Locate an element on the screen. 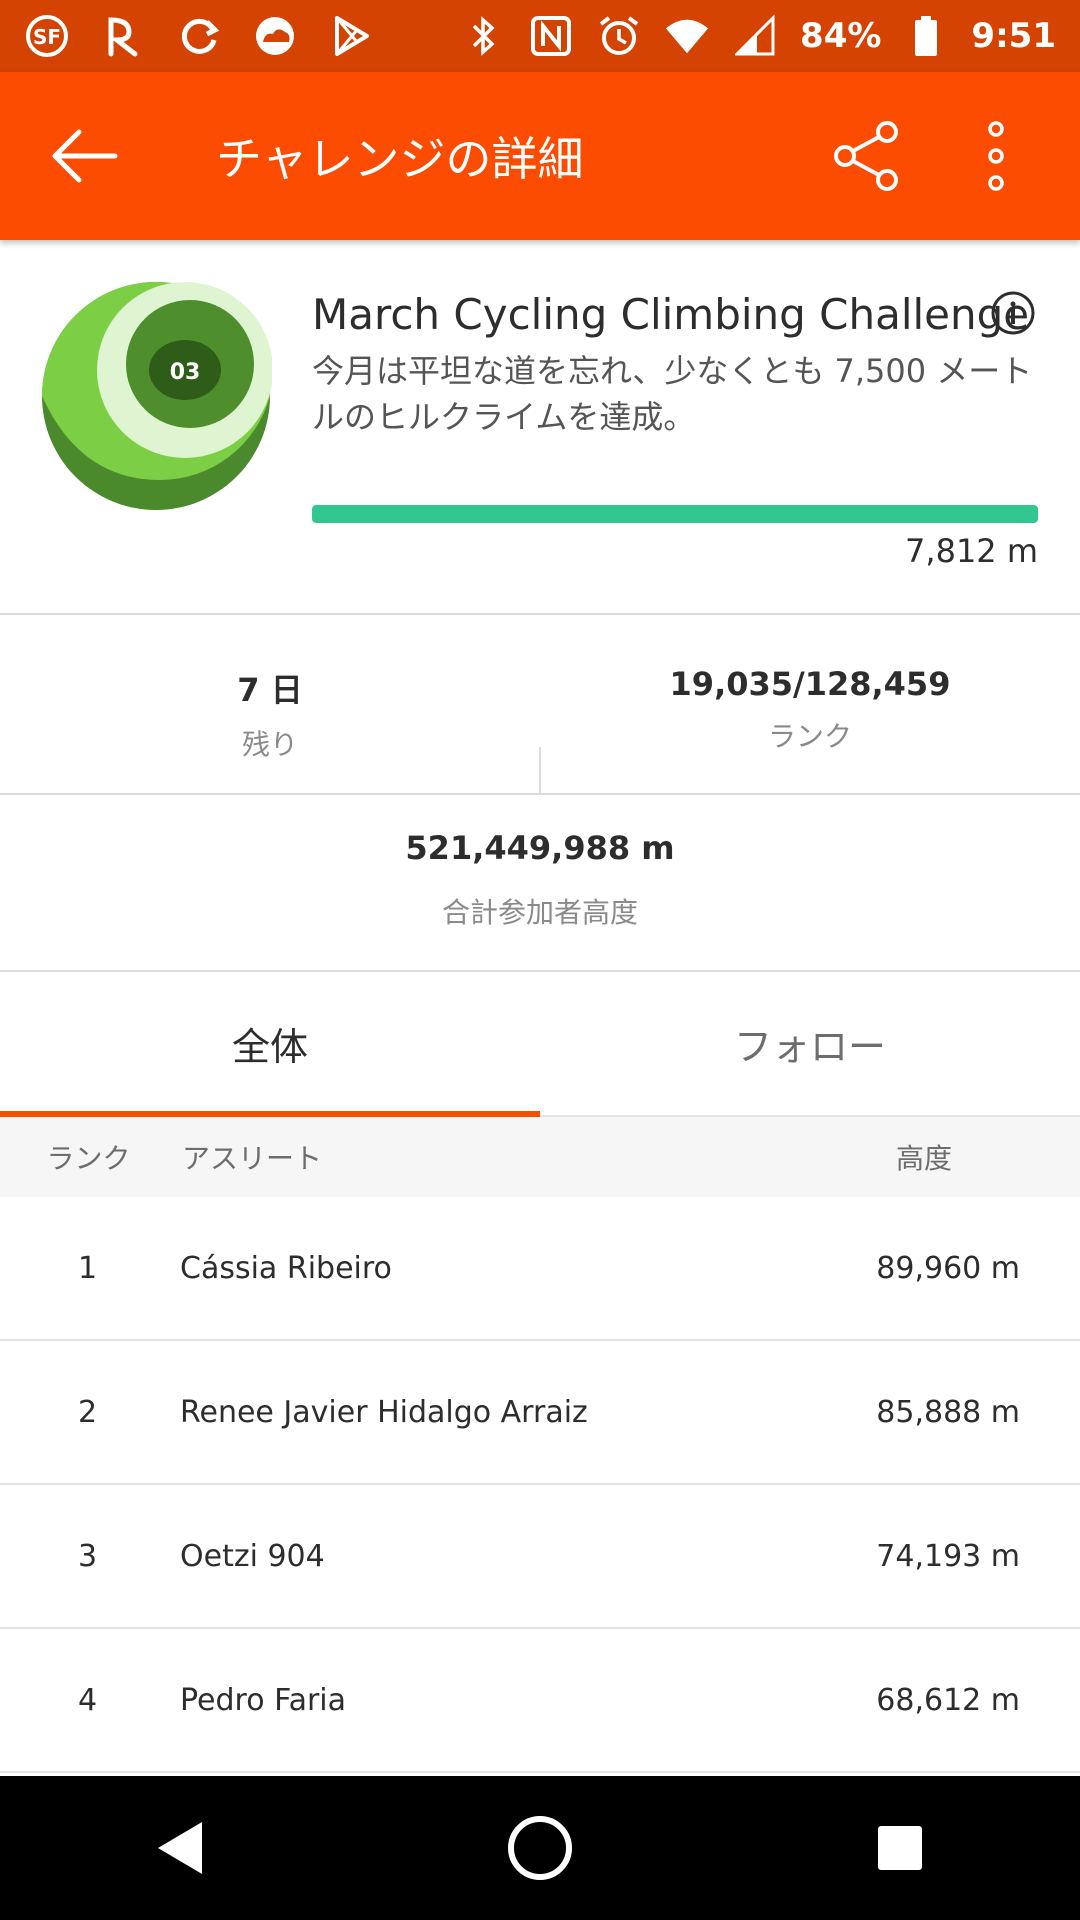 This screenshot has width=1080, height=1920. row-athlete: Renee Javier Hidalgo Arraiz is located at coordinates (384, 1412).